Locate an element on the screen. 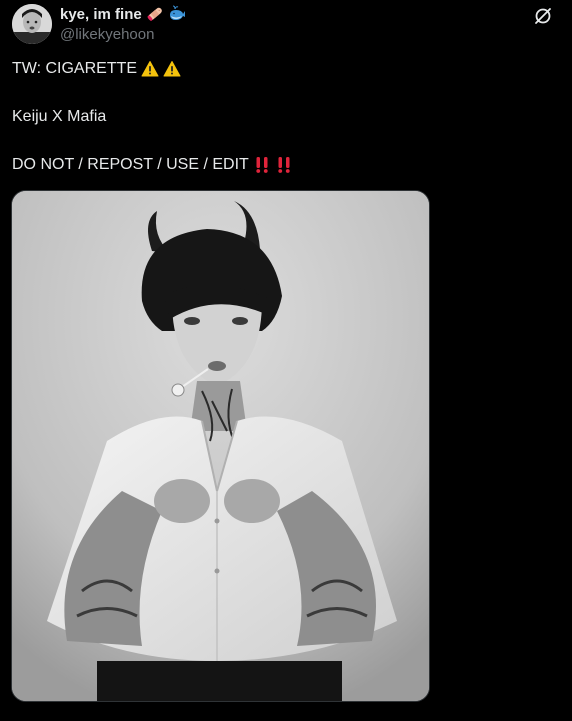  user-name-row: kye, im fine is located at coordinates (123, 14).